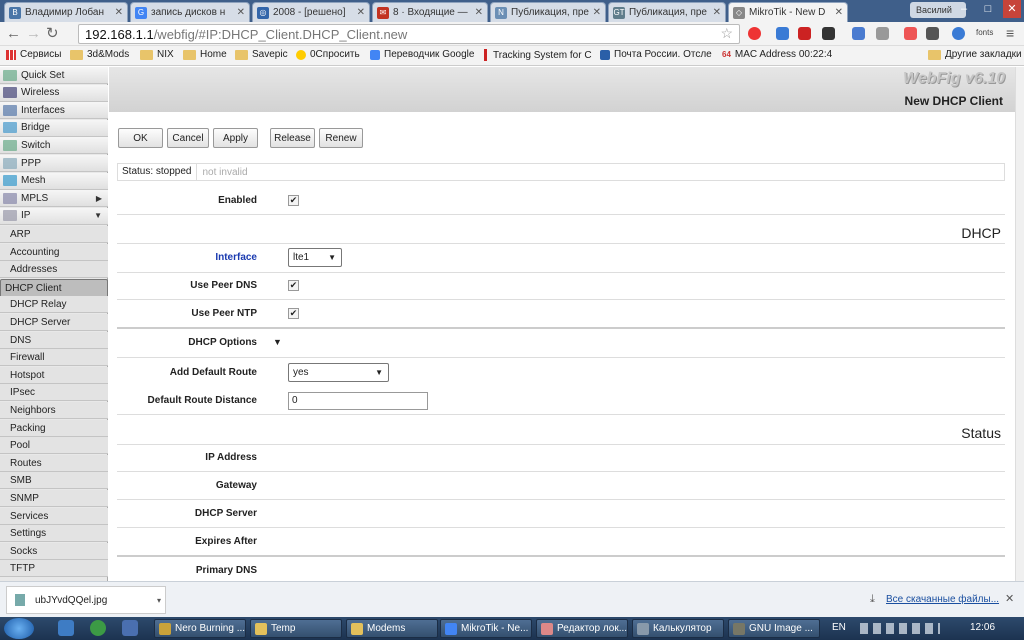  I want to click on taskbar-window-button: Temp, so click(296, 628).